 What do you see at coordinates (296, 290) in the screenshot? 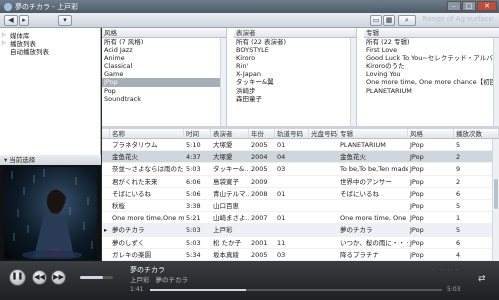
I see `seek-bar` at bounding box center [296, 290].